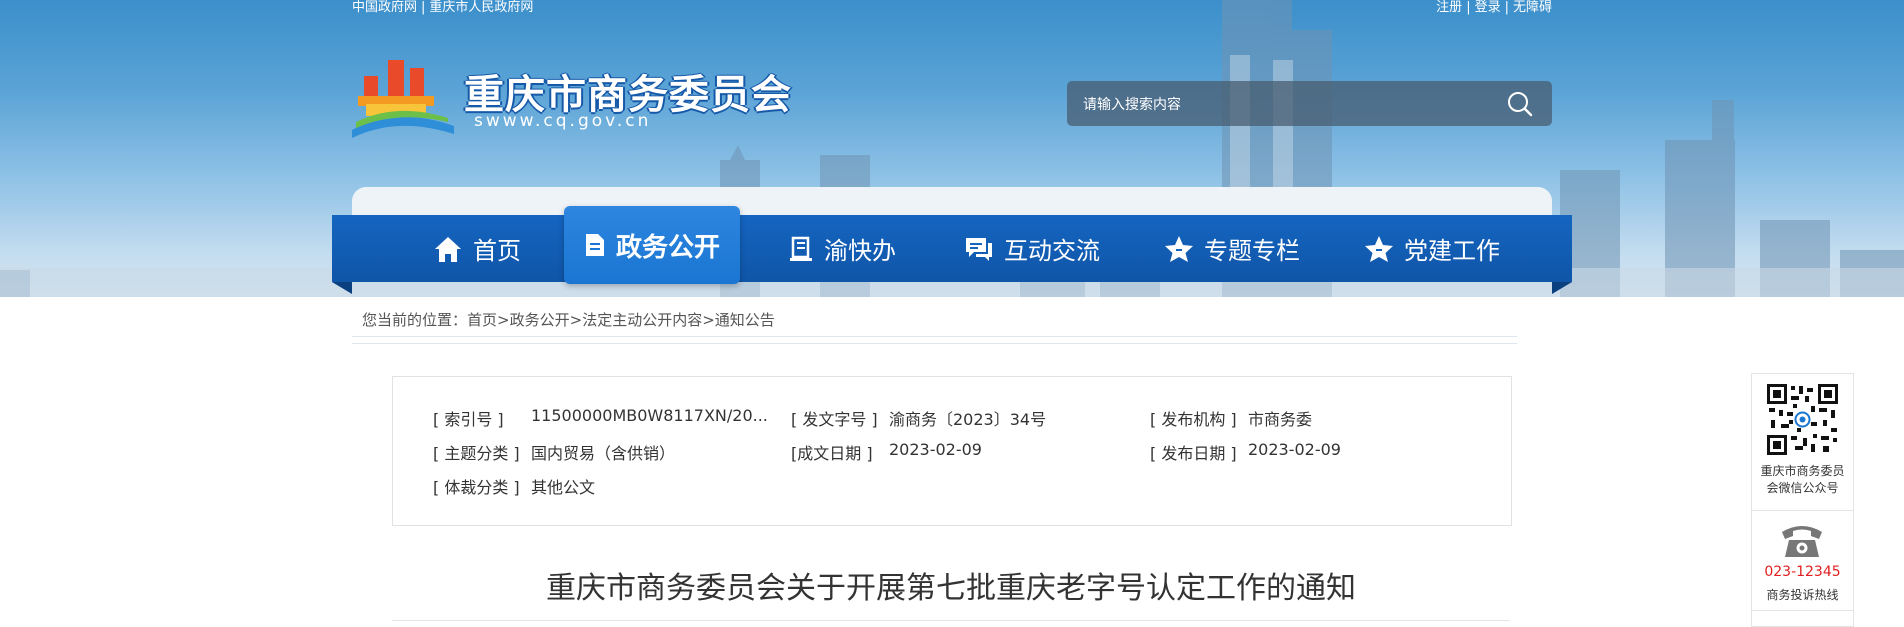 The width and height of the screenshot is (1904, 627). Describe the element at coordinates (594, 245) in the screenshot. I see `document-icon` at that location.